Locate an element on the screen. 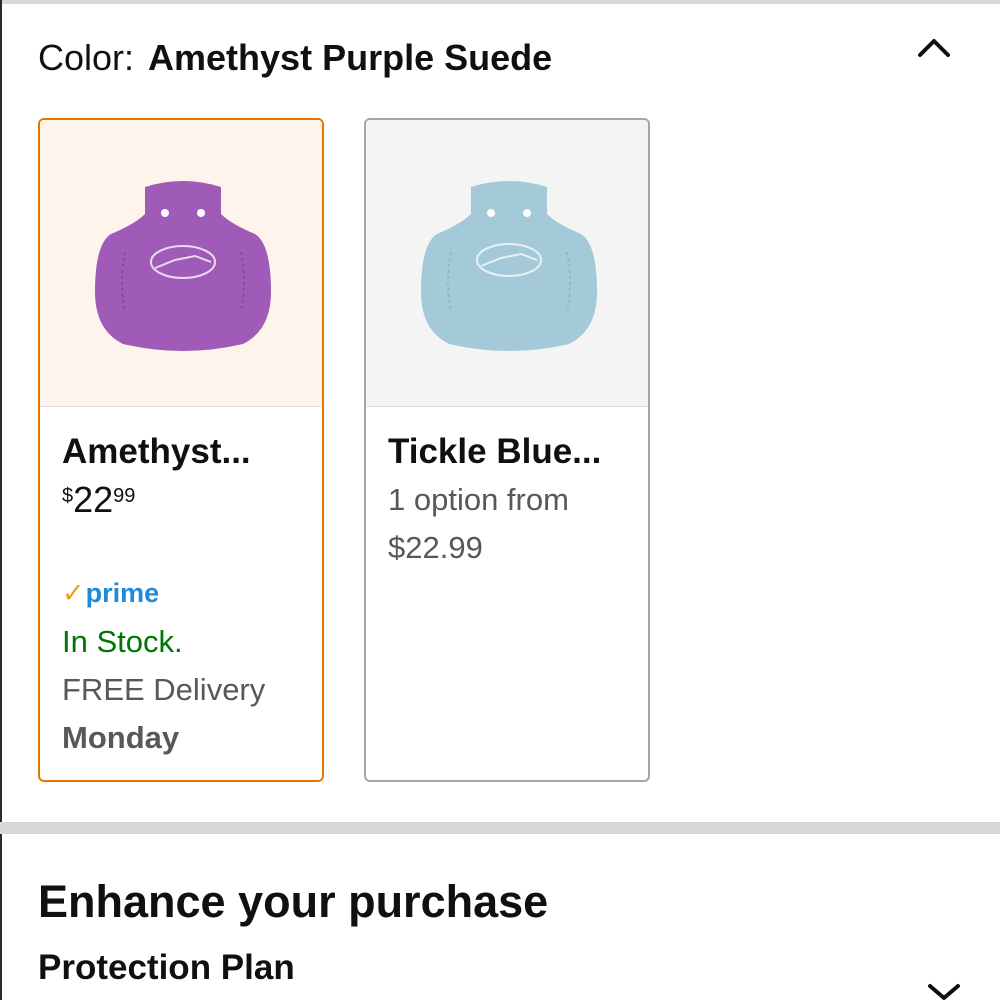 Image resolution: width=1000 pixels, height=1000 pixels. protection-plan-label: Protection Plan is located at coordinates (166, 968).